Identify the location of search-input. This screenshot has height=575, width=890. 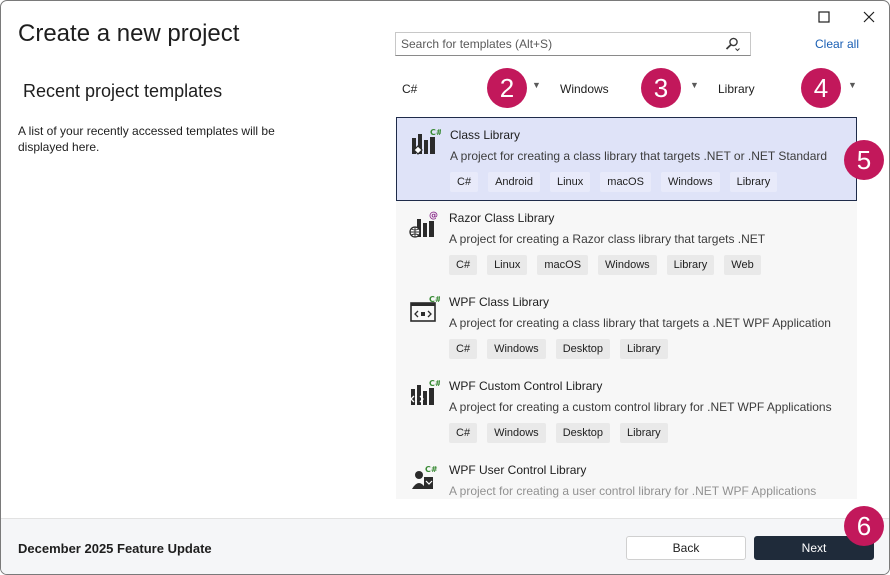
(556, 44).